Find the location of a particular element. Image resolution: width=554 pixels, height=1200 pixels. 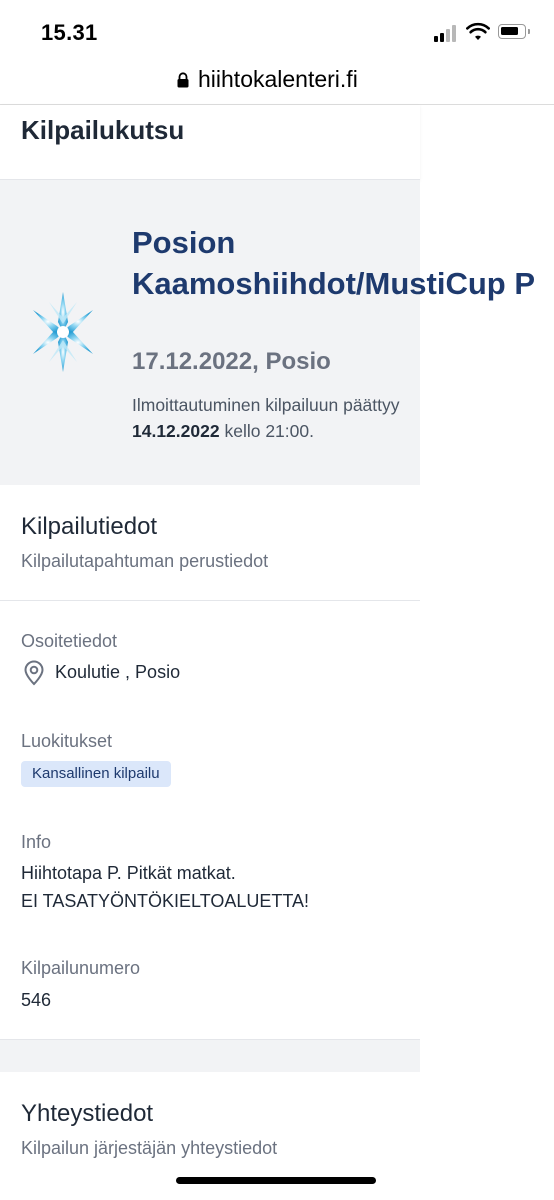

page-title: Kilpailukutsu is located at coordinates (103, 130).